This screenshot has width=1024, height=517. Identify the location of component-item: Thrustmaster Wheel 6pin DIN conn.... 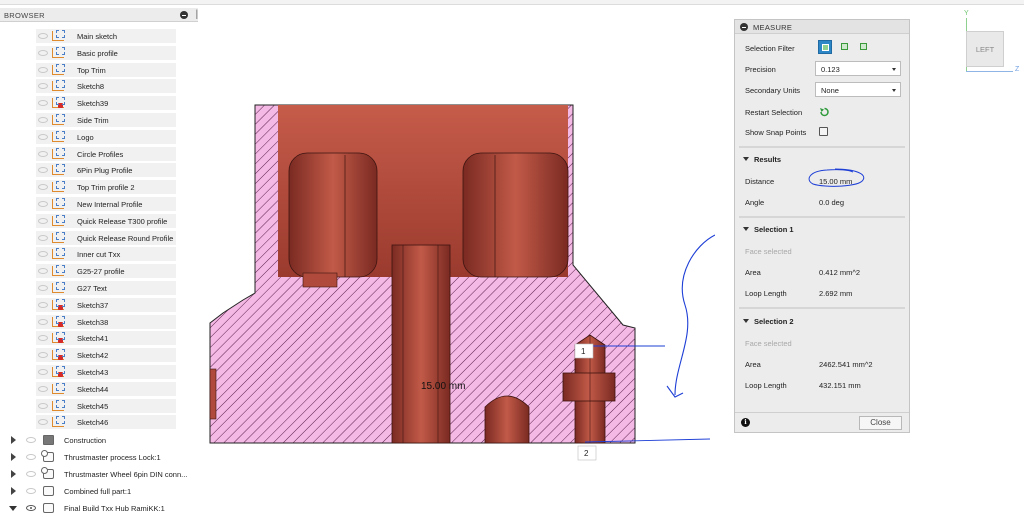
(103, 474).